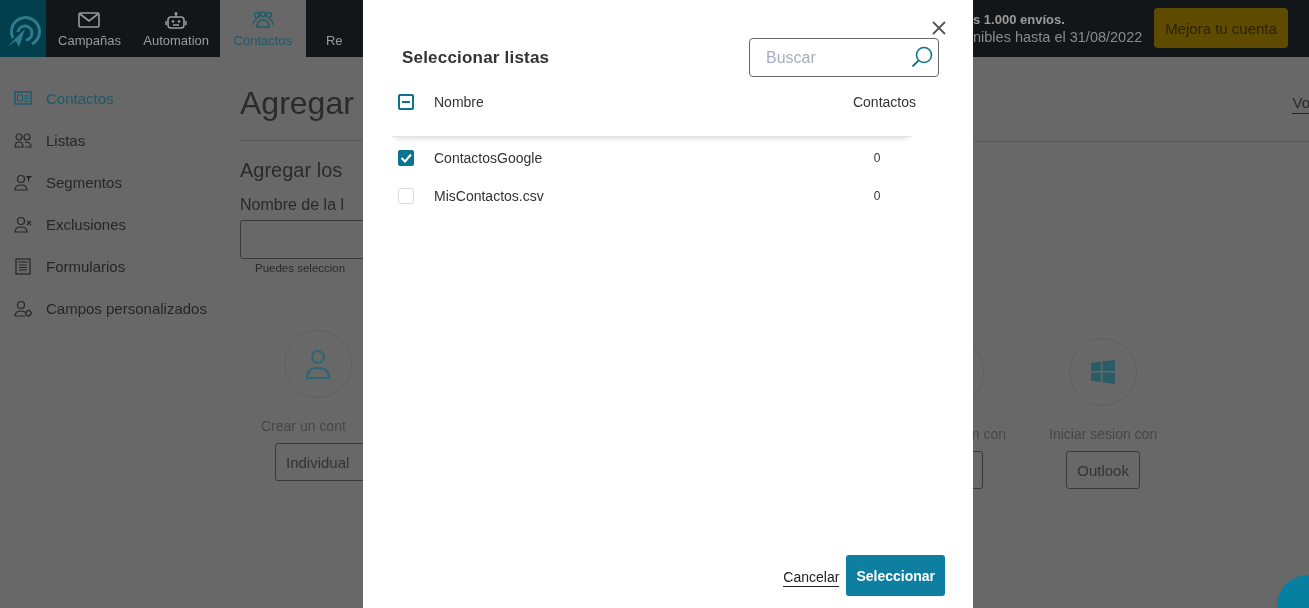 The image size is (1309, 608). Describe the element at coordinates (297, 103) in the screenshot. I see `page-title: Agregar` at that location.